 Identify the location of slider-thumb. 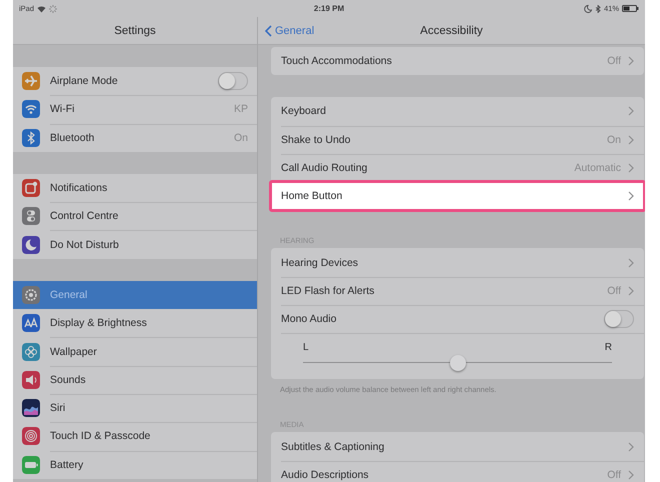
(458, 362).